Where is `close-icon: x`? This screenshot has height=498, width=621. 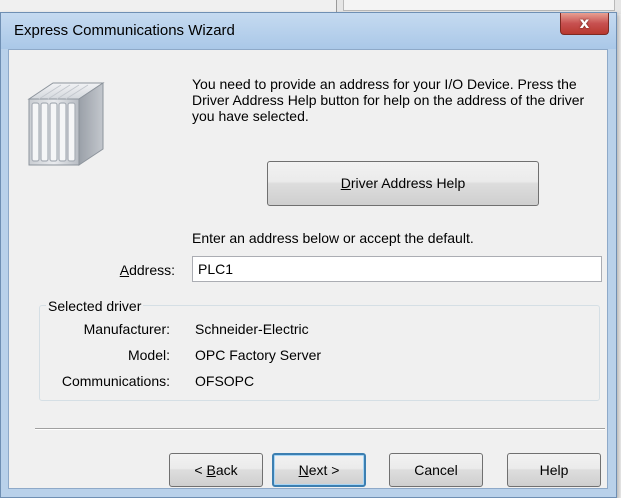 close-icon: x is located at coordinates (584, 23).